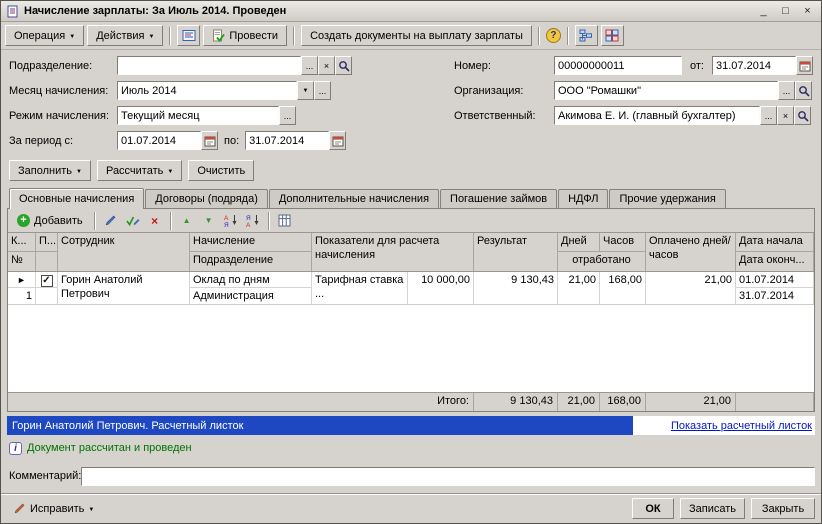 This screenshot has width=822, height=524. What do you see at coordinates (189, 35) in the screenshot?
I see `report-button` at bounding box center [189, 35].